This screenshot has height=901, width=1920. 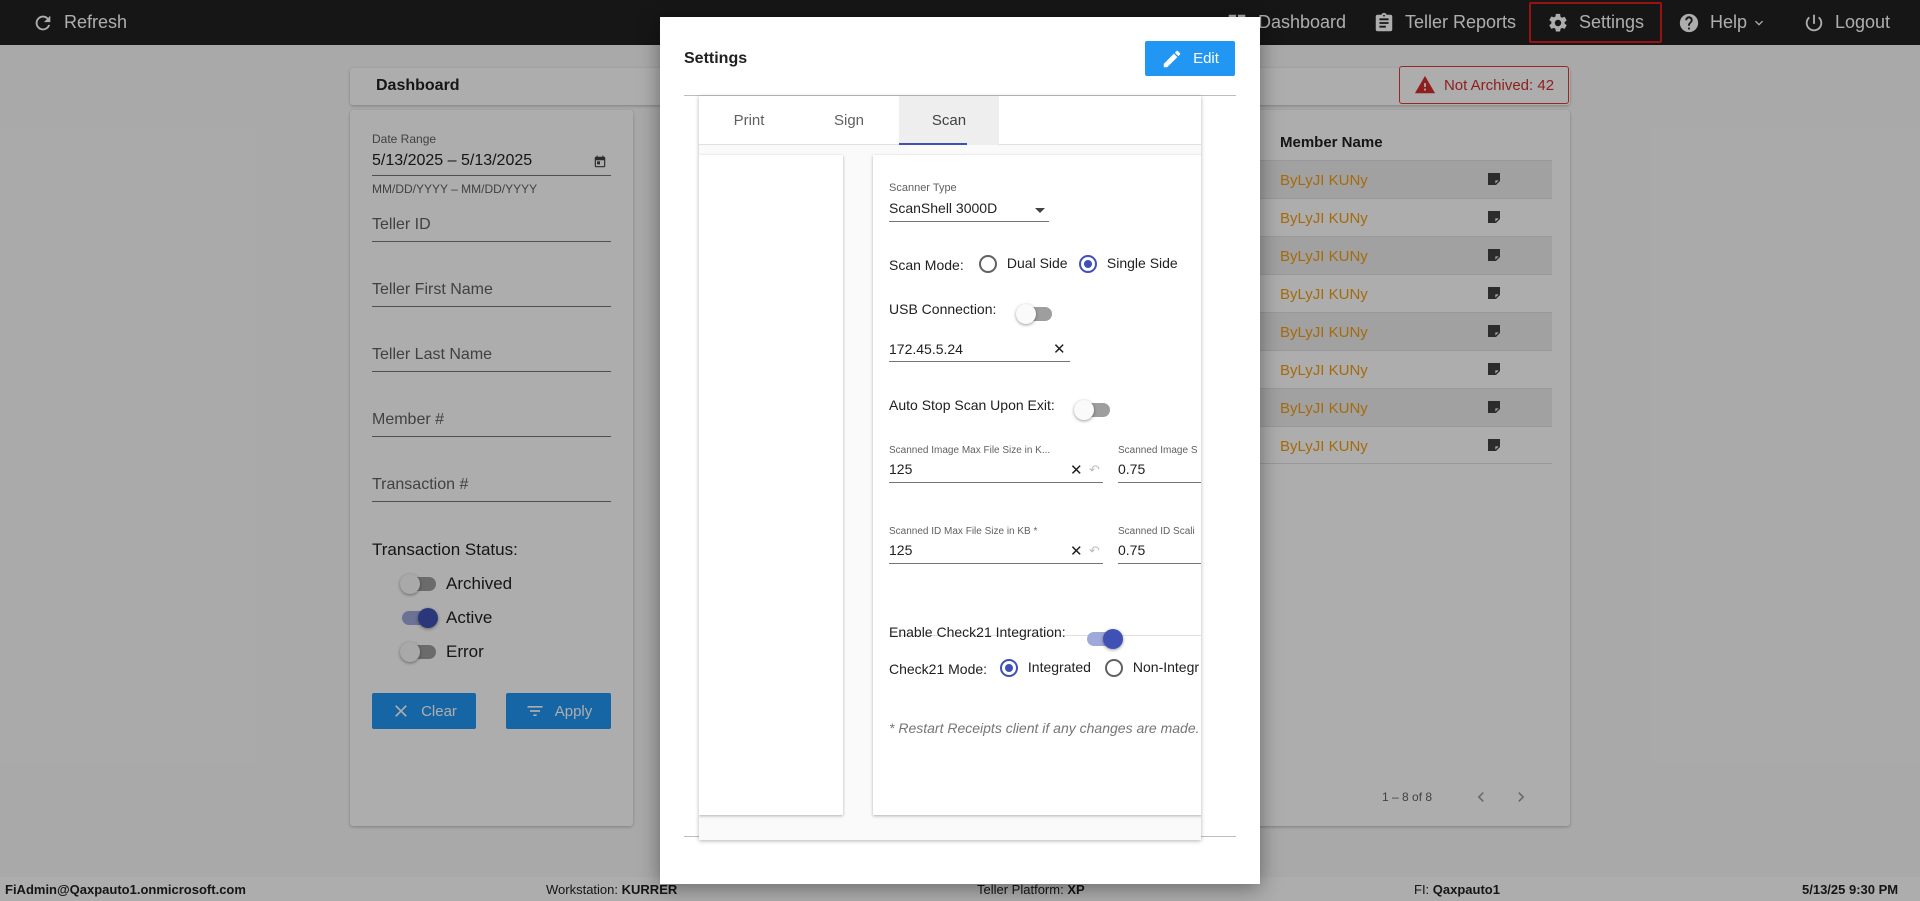 What do you see at coordinates (1206, 58) in the screenshot?
I see `edit-label: Edit` at bounding box center [1206, 58].